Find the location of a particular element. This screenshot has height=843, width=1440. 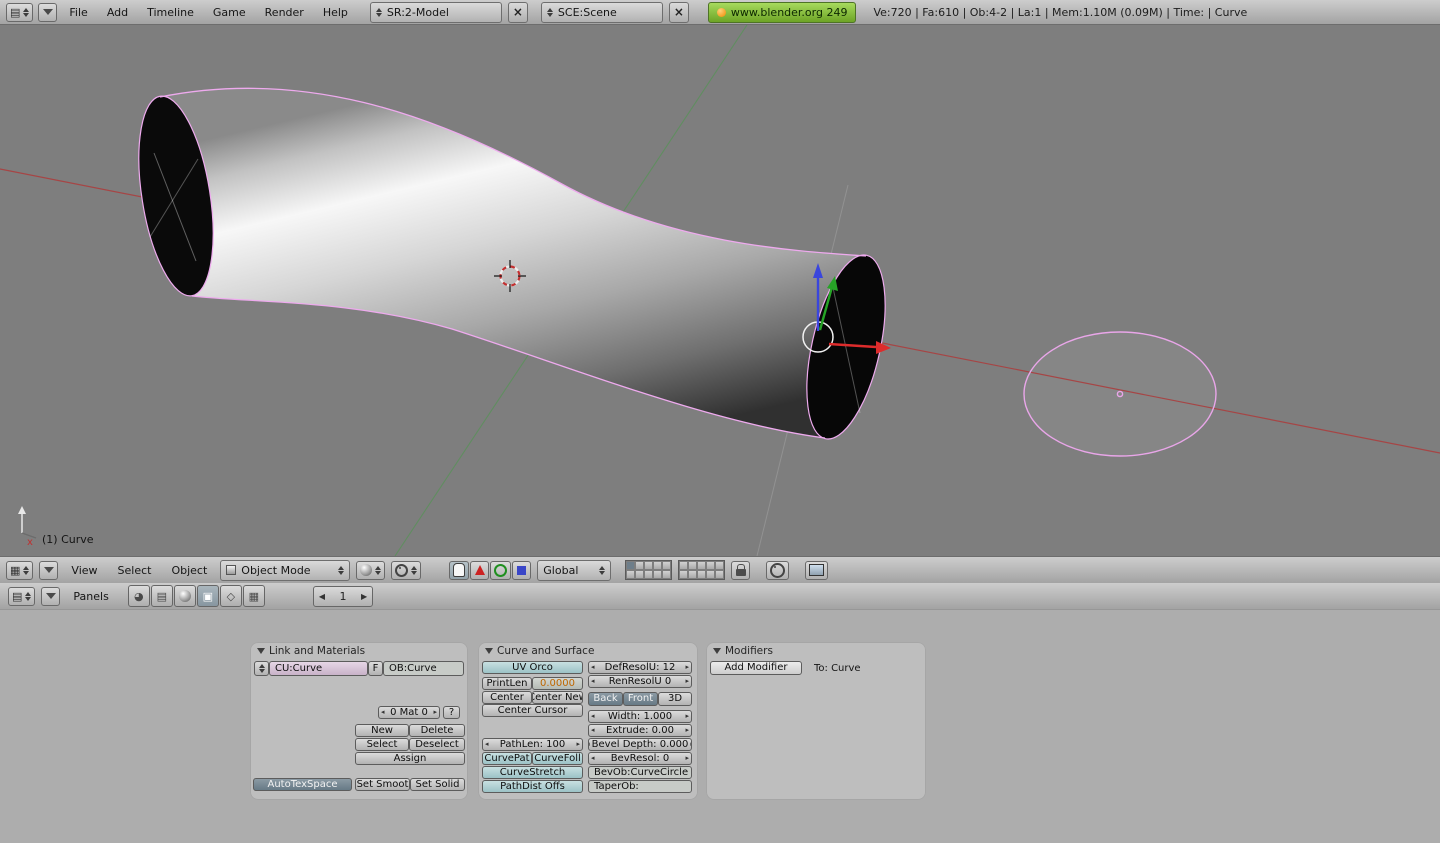

rotate-manipulator-button is located at coordinates (501, 570).